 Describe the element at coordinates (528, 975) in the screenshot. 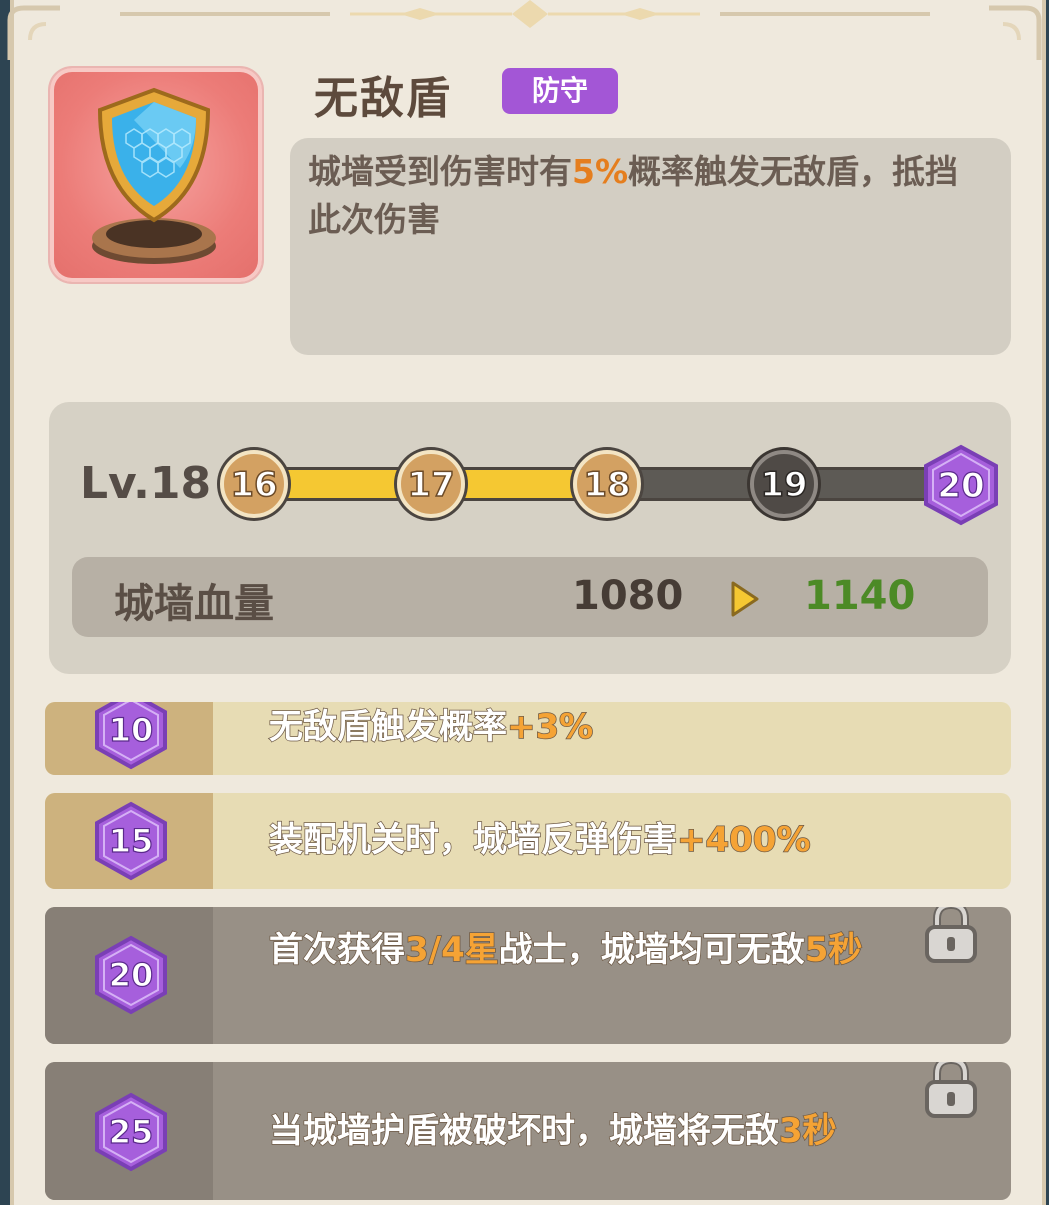

I see `upgrade-row: 20 首次获得3/4星战士，城墙均可无敌5秒` at that location.